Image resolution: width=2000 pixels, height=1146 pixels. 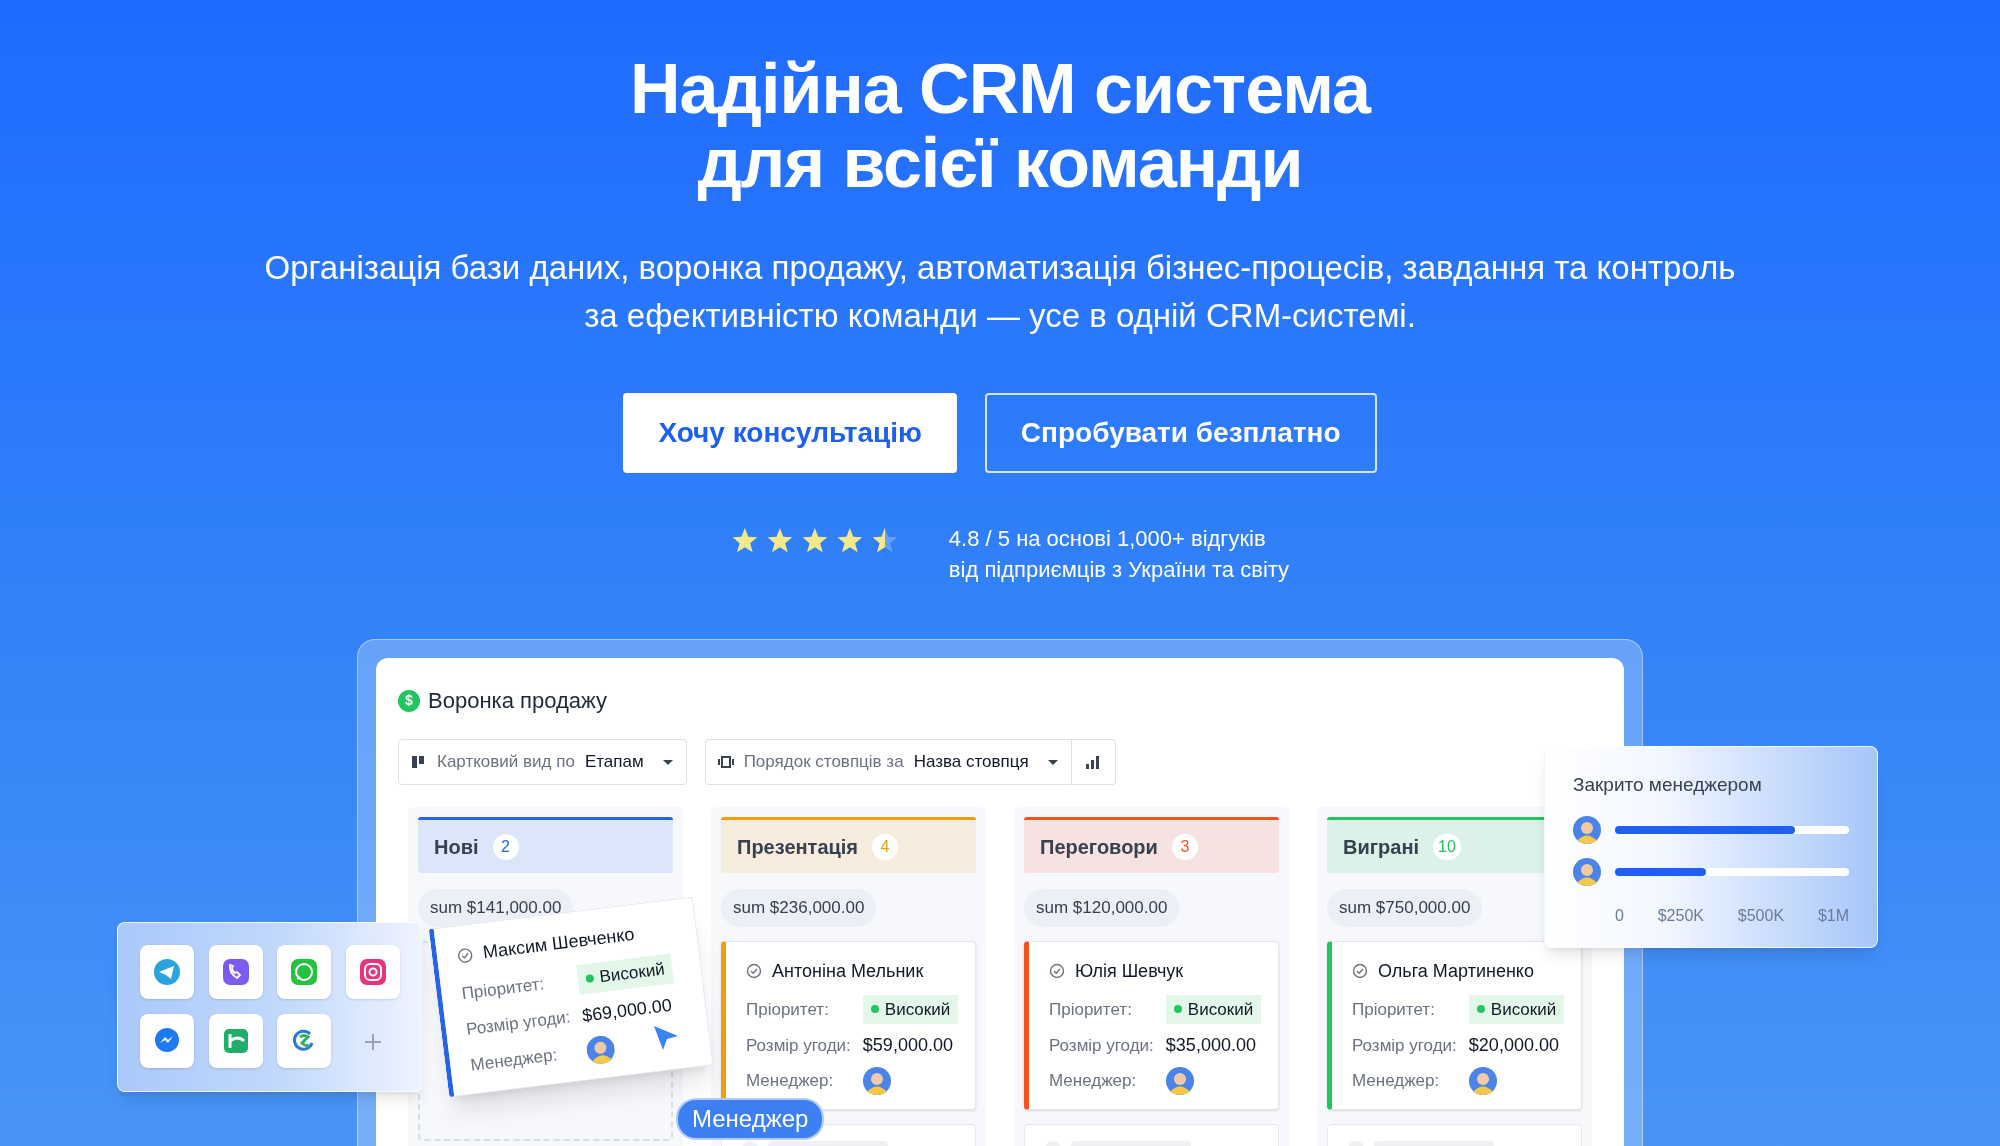 I want to click on columns-icon, so click(x=725, y=762).